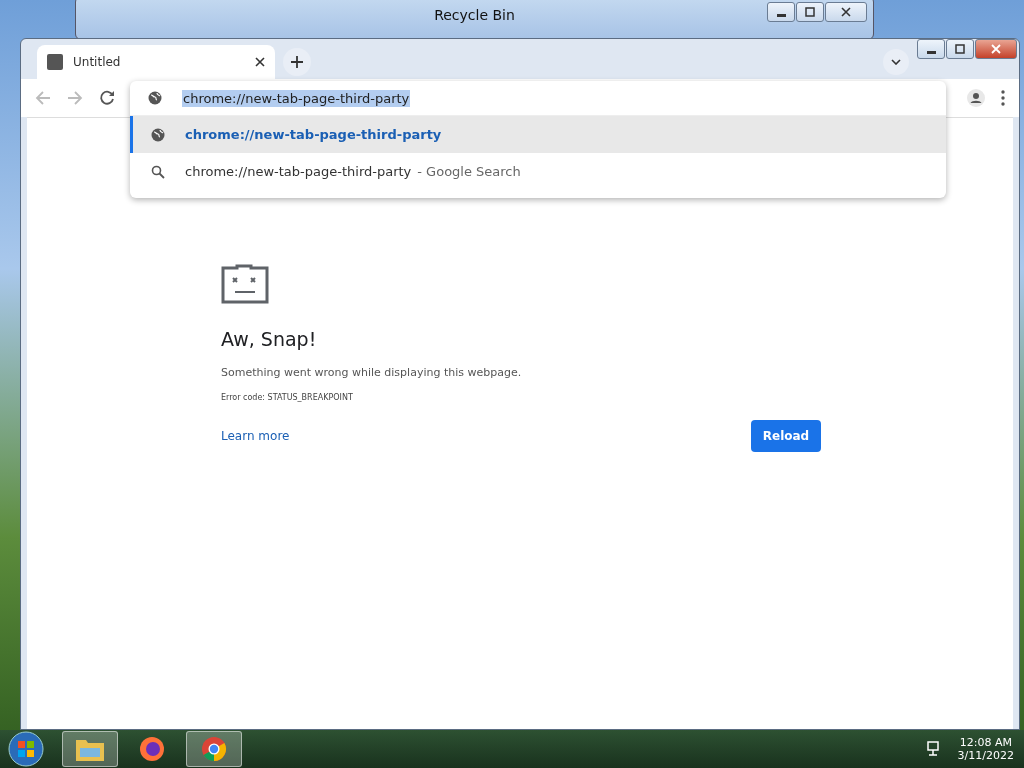 Image resolution: width=1024 pixels, height=768 pixels. What do you see at coordinates (933, 749) in the screenshot?
I see `network-icon` at bounding box center [933, 749].